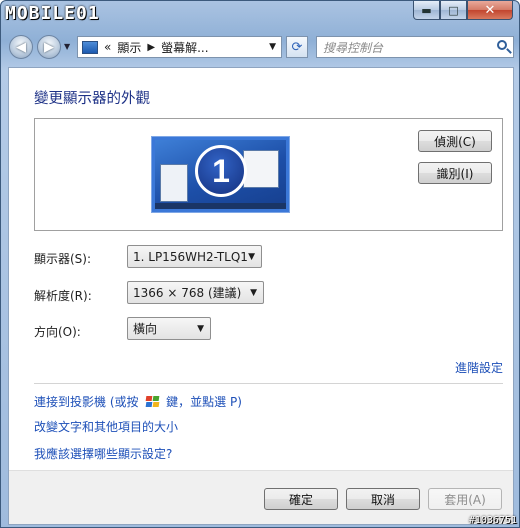 The image size is (520, 528). What do you see at coordinates (261, 497) in the screenshot?
I see `dialog-footer: 確定 取消 套用(A)` at bounding box center [261, 497].